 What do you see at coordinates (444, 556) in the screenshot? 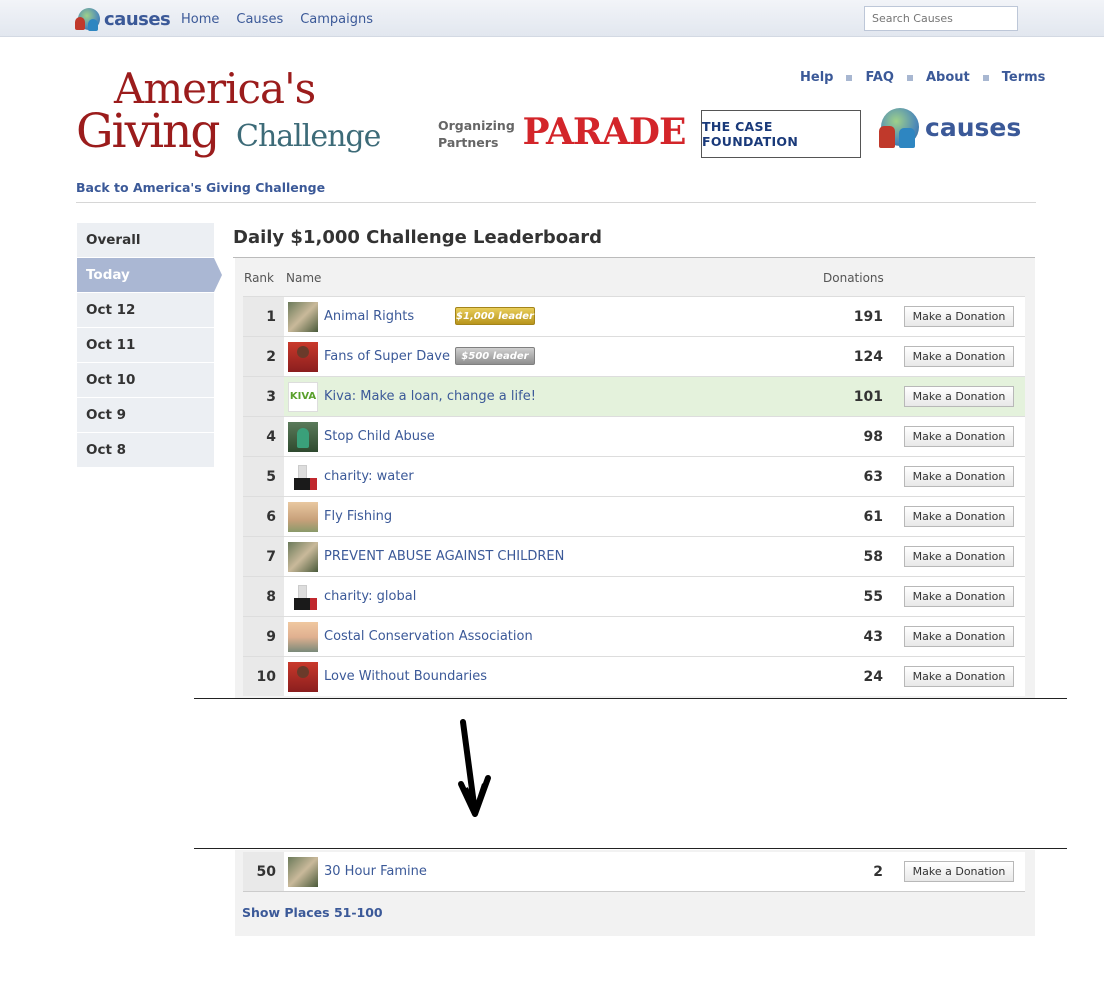
I see `cause-name-link: PREVENT ABUSE AGAINST CHILDREN` at bounding box center [444, 556].